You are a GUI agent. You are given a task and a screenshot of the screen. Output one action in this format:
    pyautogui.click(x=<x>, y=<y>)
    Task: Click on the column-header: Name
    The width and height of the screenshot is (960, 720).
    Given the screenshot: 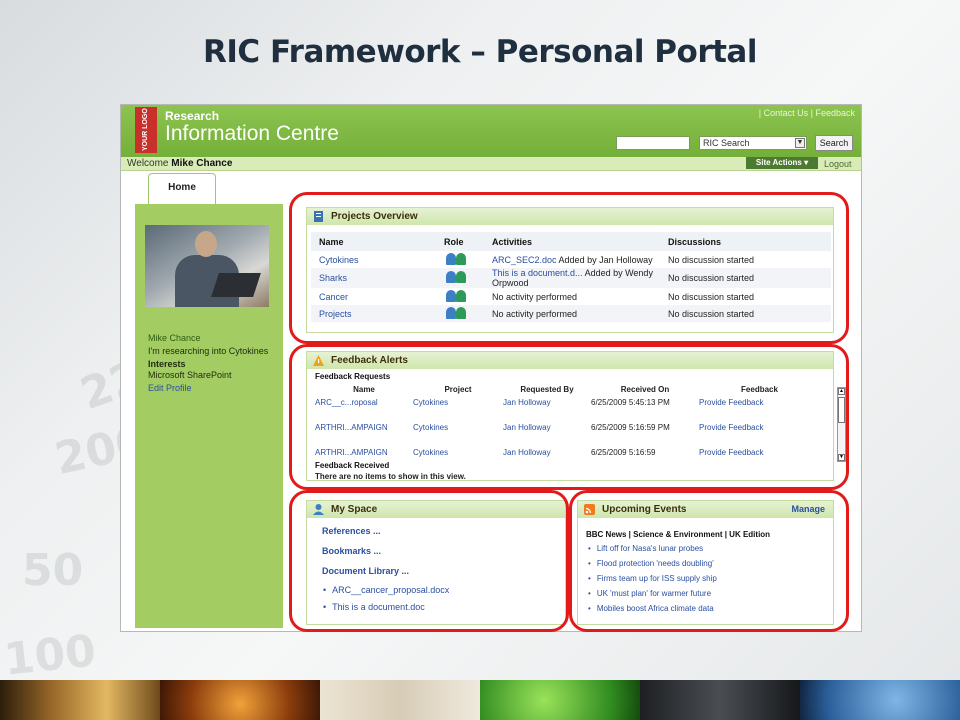 What is the action you would take?
    pyautogui.click(x=364, y=389)
    